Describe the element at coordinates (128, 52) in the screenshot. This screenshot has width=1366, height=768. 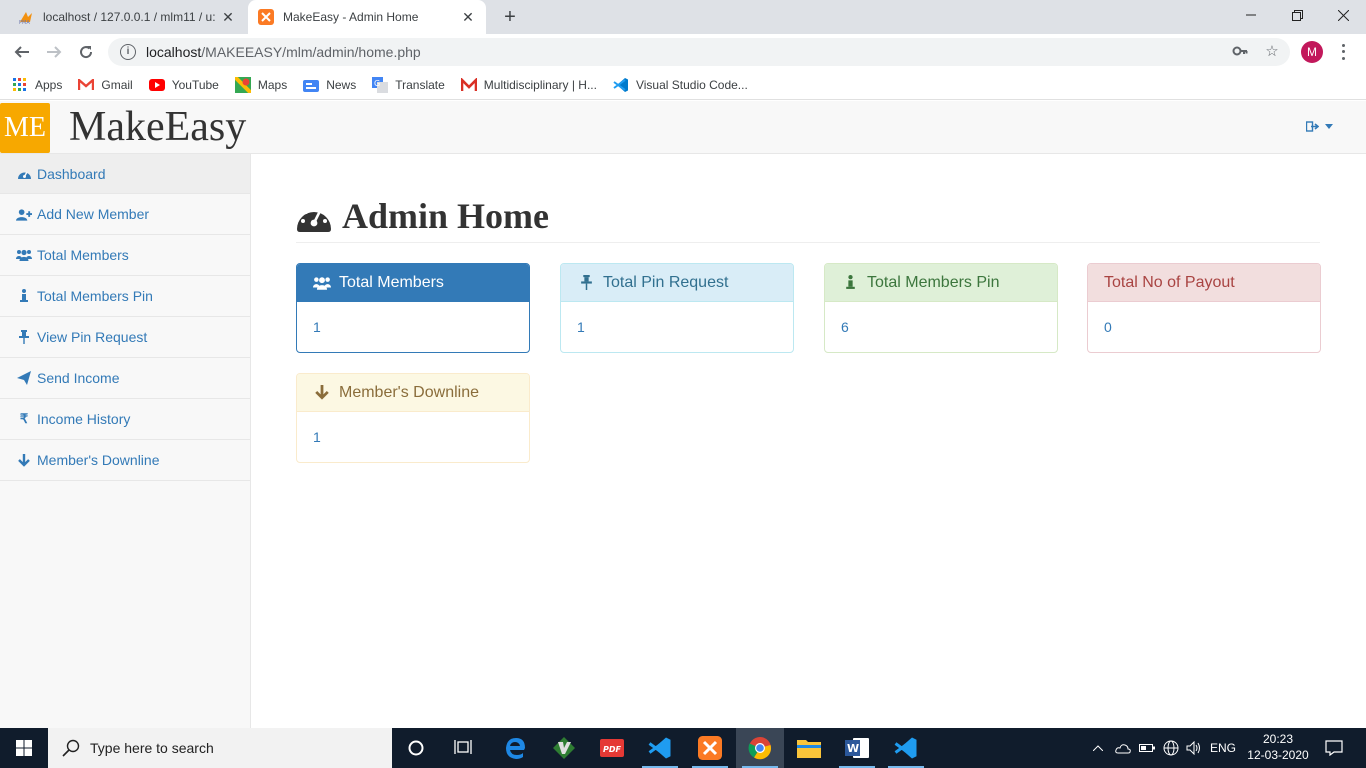
I see `info-icon: i` at that location.